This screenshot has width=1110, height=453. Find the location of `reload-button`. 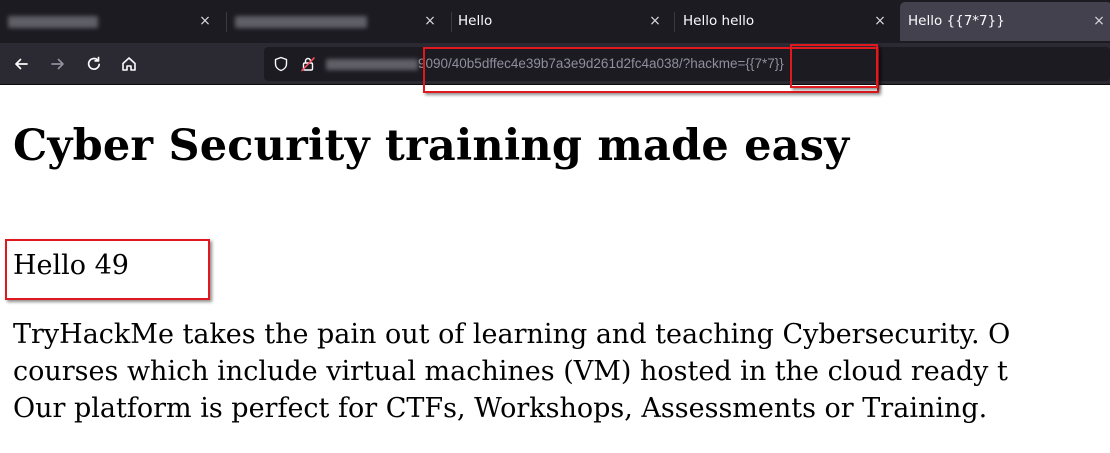

reload-button is located at coordinates (94, 64).